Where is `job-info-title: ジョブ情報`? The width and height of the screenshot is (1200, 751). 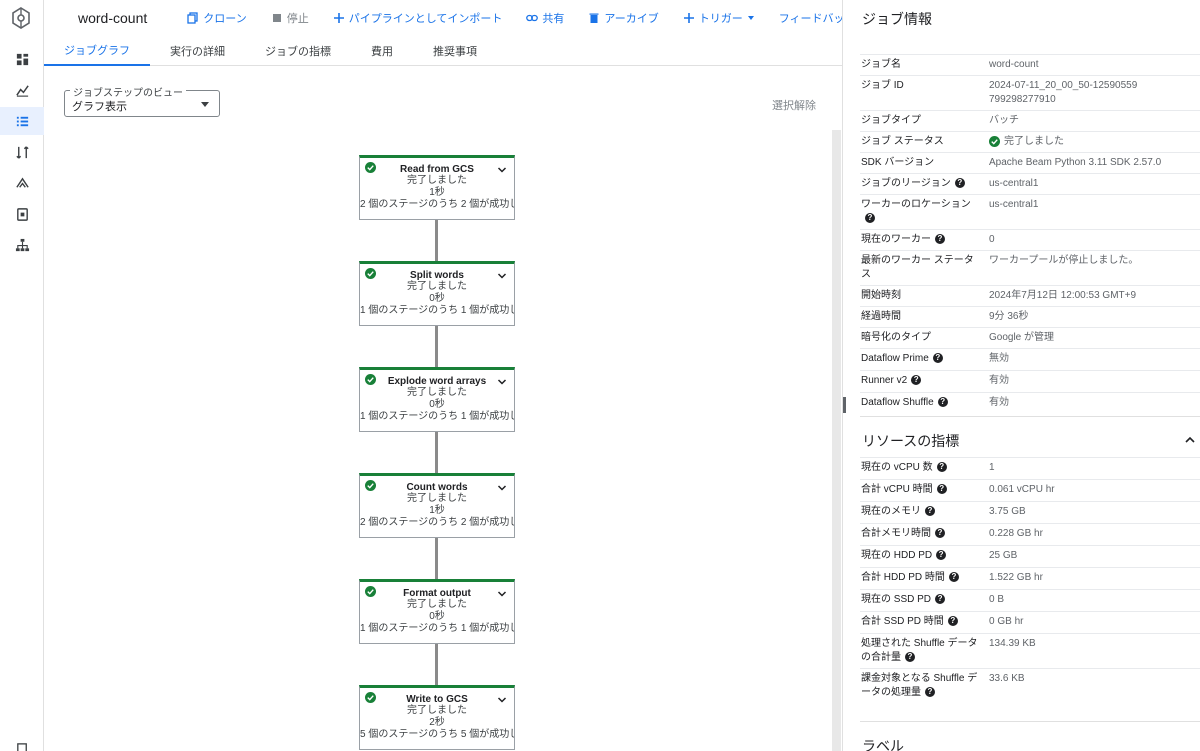
job-info-title: ジョブ情報 is located at coordinates (897, 19).